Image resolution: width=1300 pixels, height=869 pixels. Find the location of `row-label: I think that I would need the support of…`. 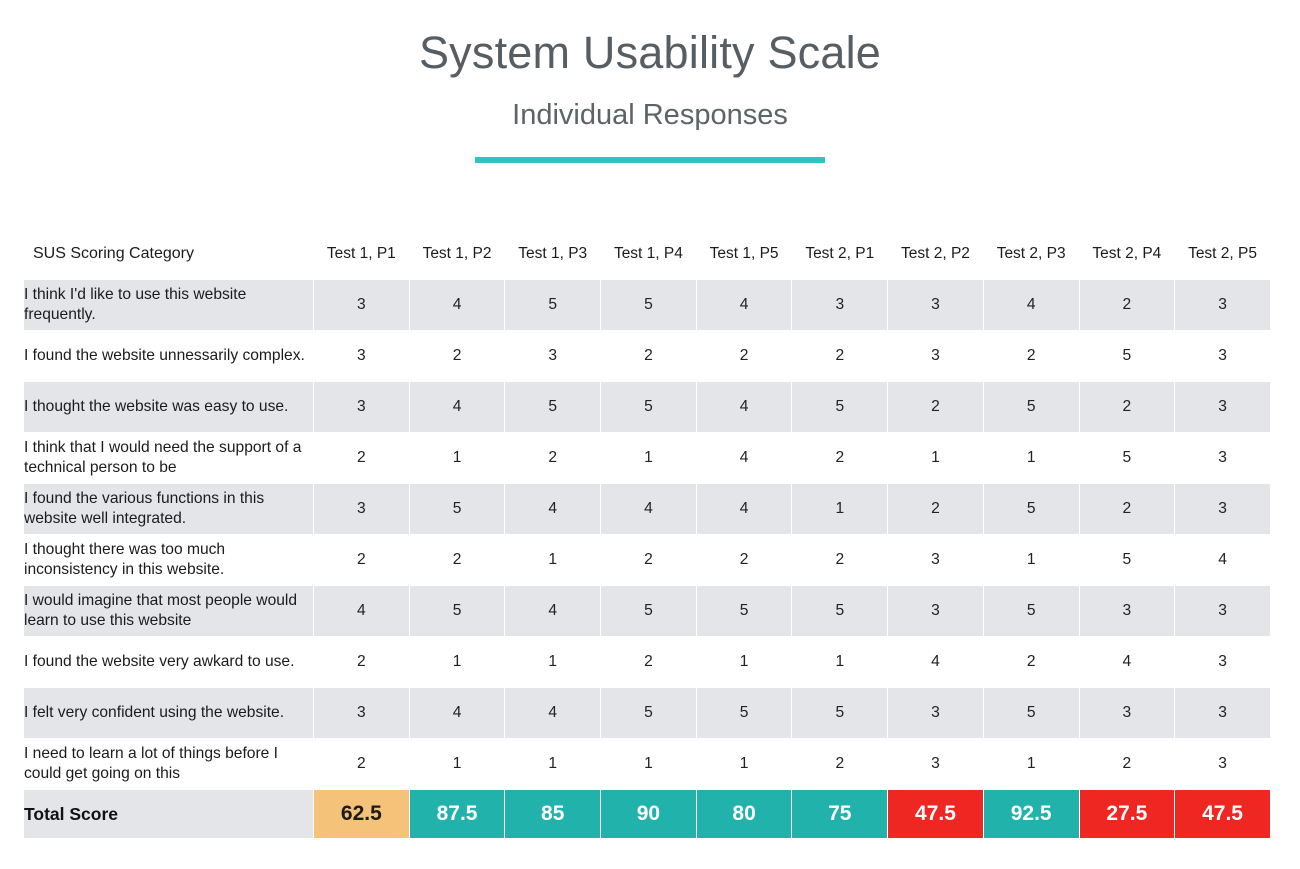

row-label: I think that I would need the support of… is located at coordinates (163, 457).